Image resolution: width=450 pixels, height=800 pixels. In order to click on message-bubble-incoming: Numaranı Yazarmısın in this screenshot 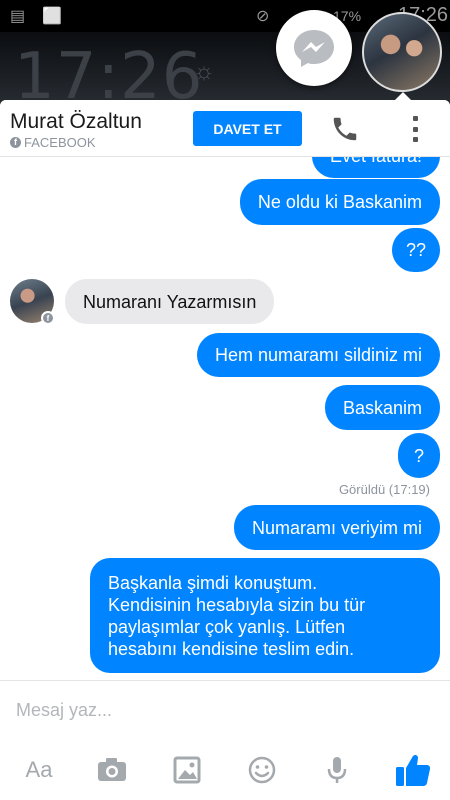, I will do `click(170, 301)`.